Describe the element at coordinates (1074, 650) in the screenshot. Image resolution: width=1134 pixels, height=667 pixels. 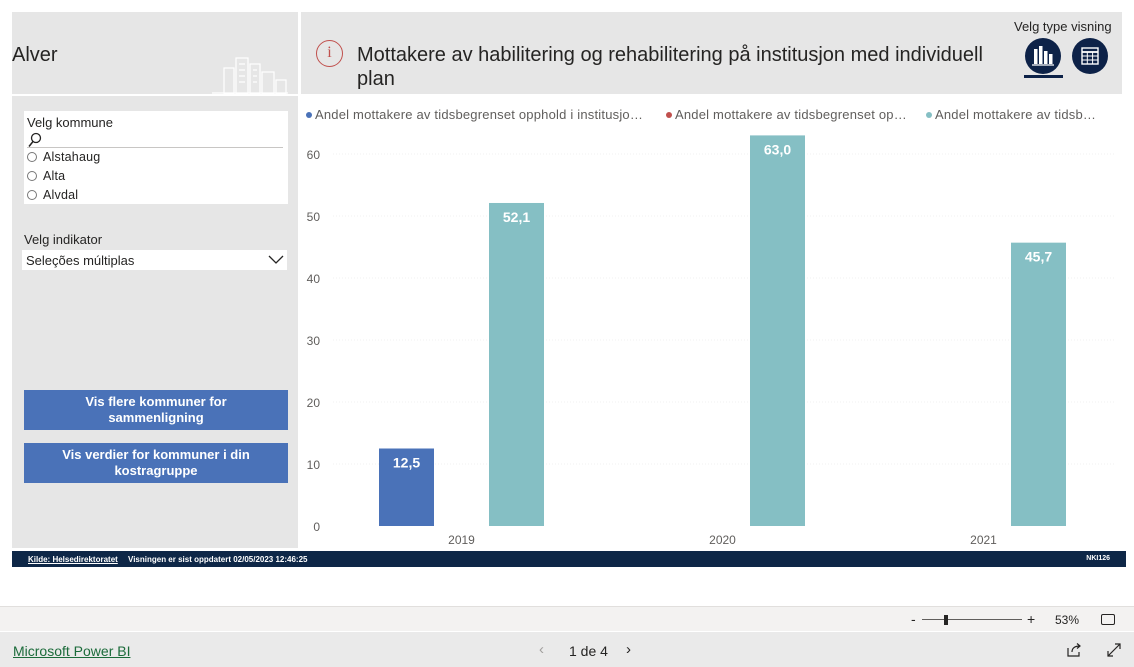
I see `share-icon` at that location.